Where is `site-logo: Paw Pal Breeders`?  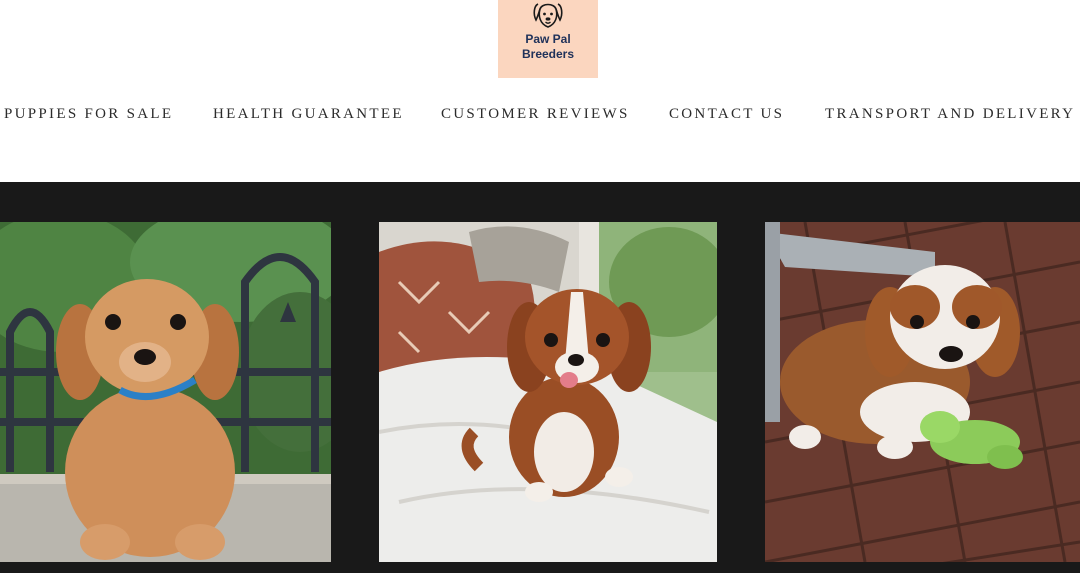
site-logo: Paw Pal Breeders is located at coordinates (548, 39).